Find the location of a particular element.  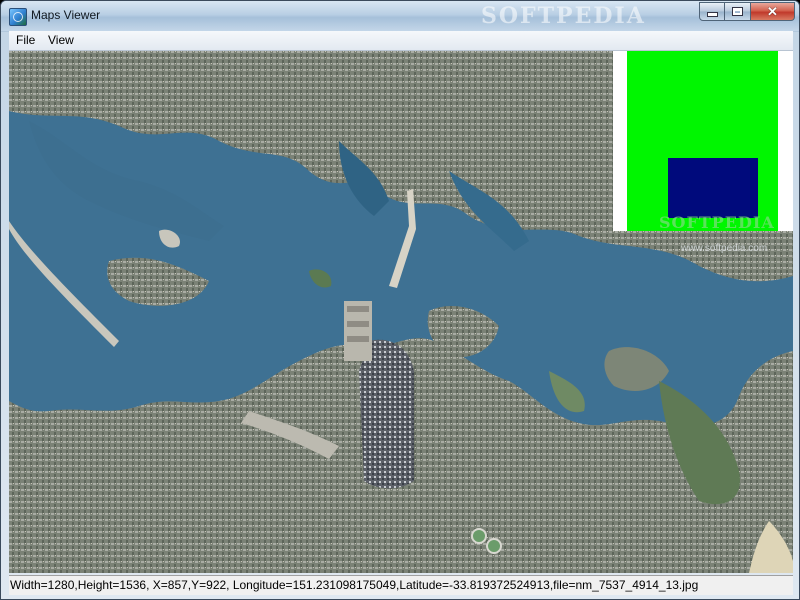

app-globe-icon is located at coordinates (18, 17).